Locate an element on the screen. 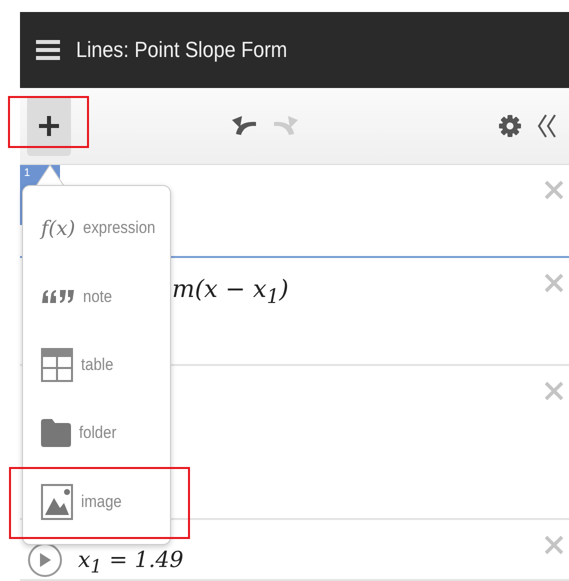 The image size is (569, 581). table-icon is located at coordinates (57, 365).